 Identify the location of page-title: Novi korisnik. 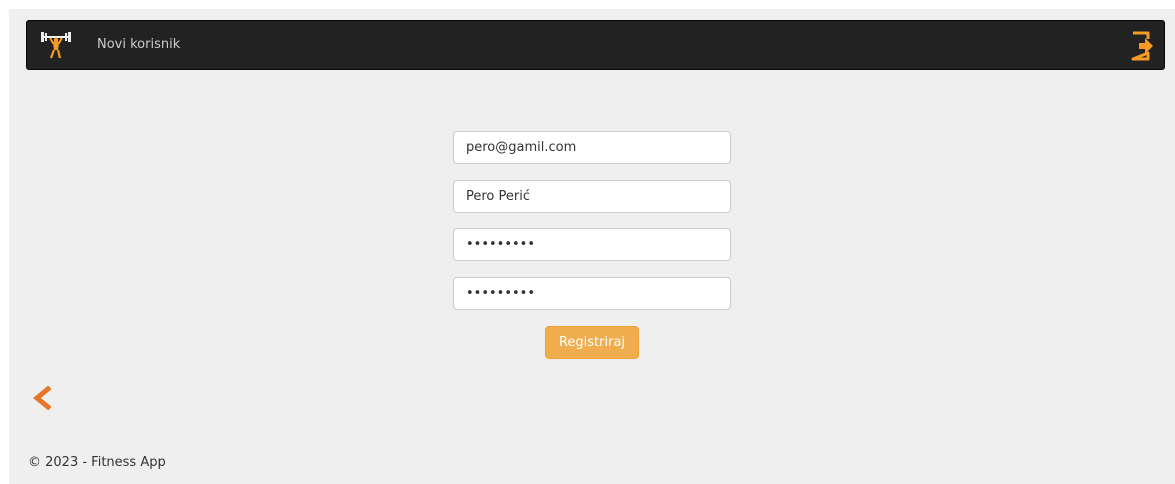
(139, 44).